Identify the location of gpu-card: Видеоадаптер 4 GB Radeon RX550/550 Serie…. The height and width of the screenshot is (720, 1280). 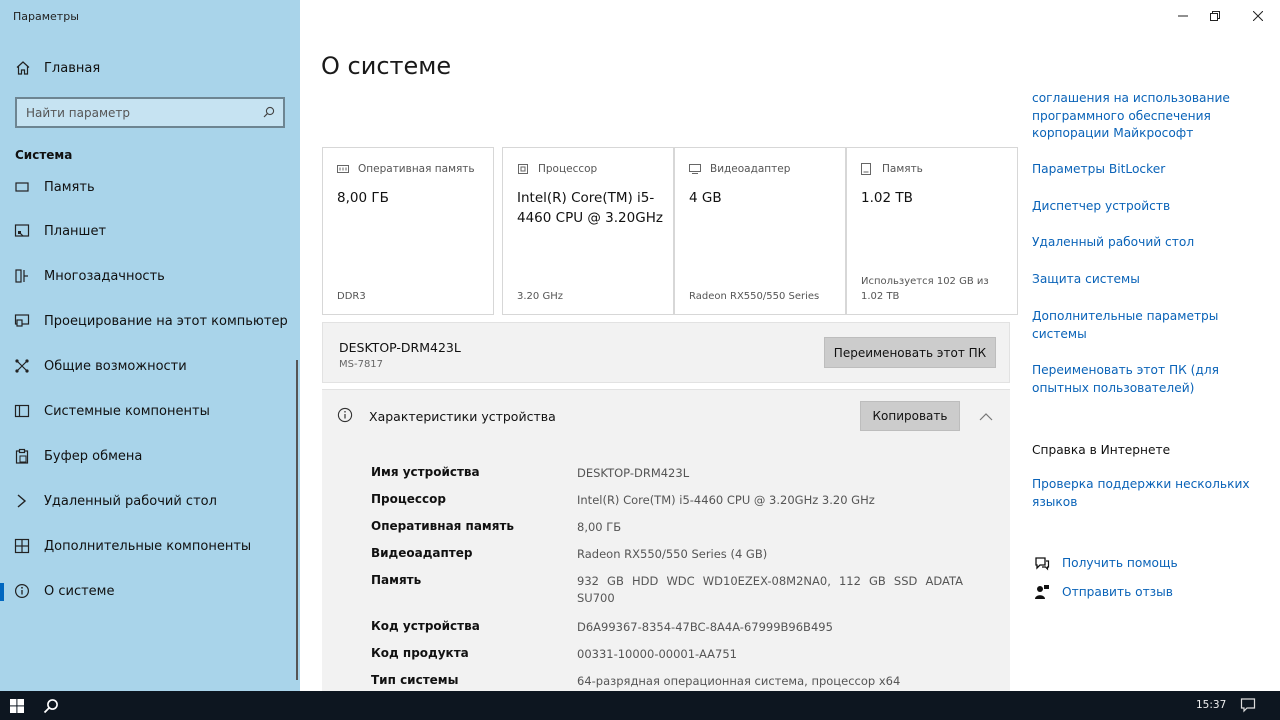
(760, 231).